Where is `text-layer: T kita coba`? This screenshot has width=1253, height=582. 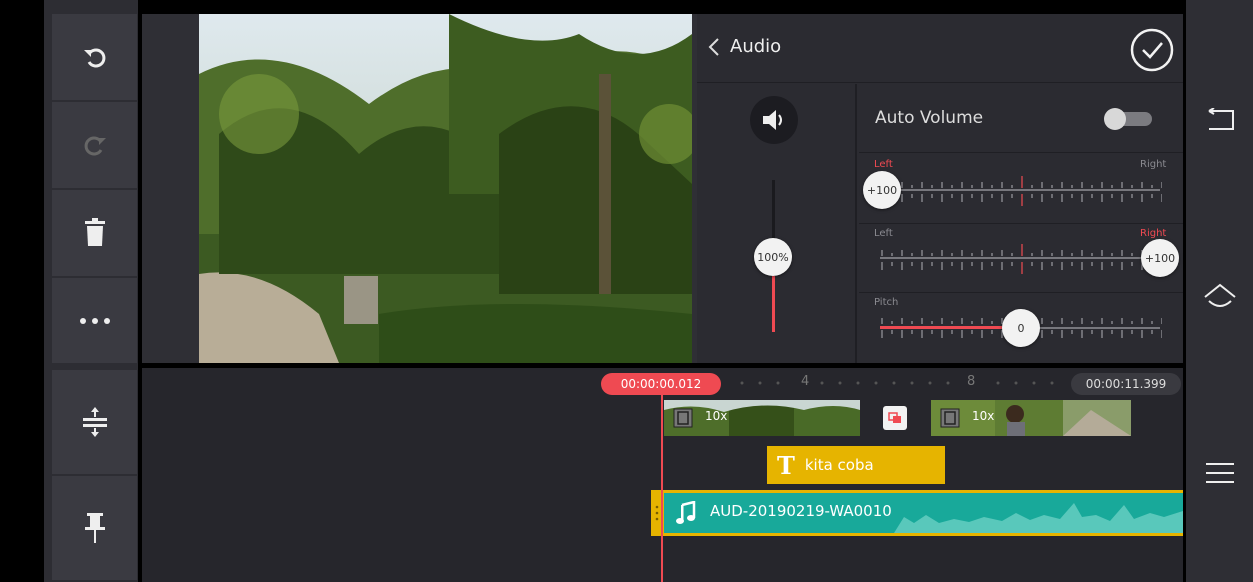
text-layer: T kita coba is located at coordinates (856, 465).